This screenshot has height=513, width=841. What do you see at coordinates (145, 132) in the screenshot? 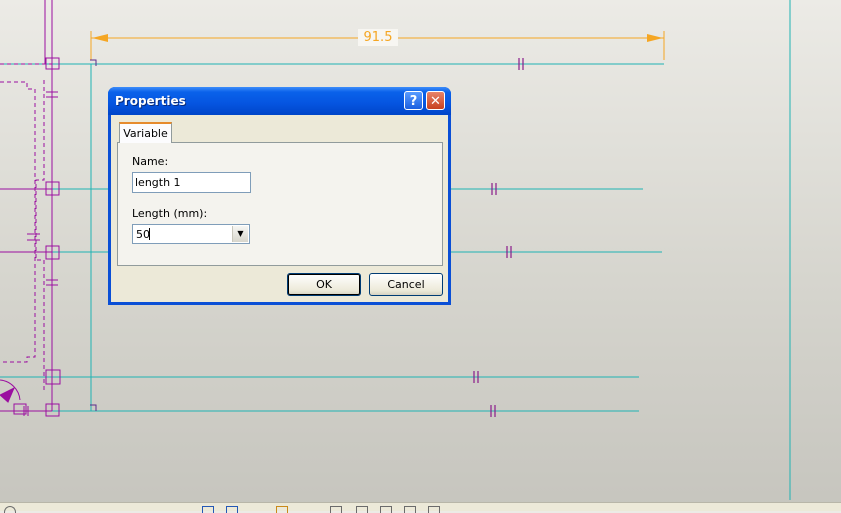
I see `tab-variable: Variable` at bounding box center [145, 132].